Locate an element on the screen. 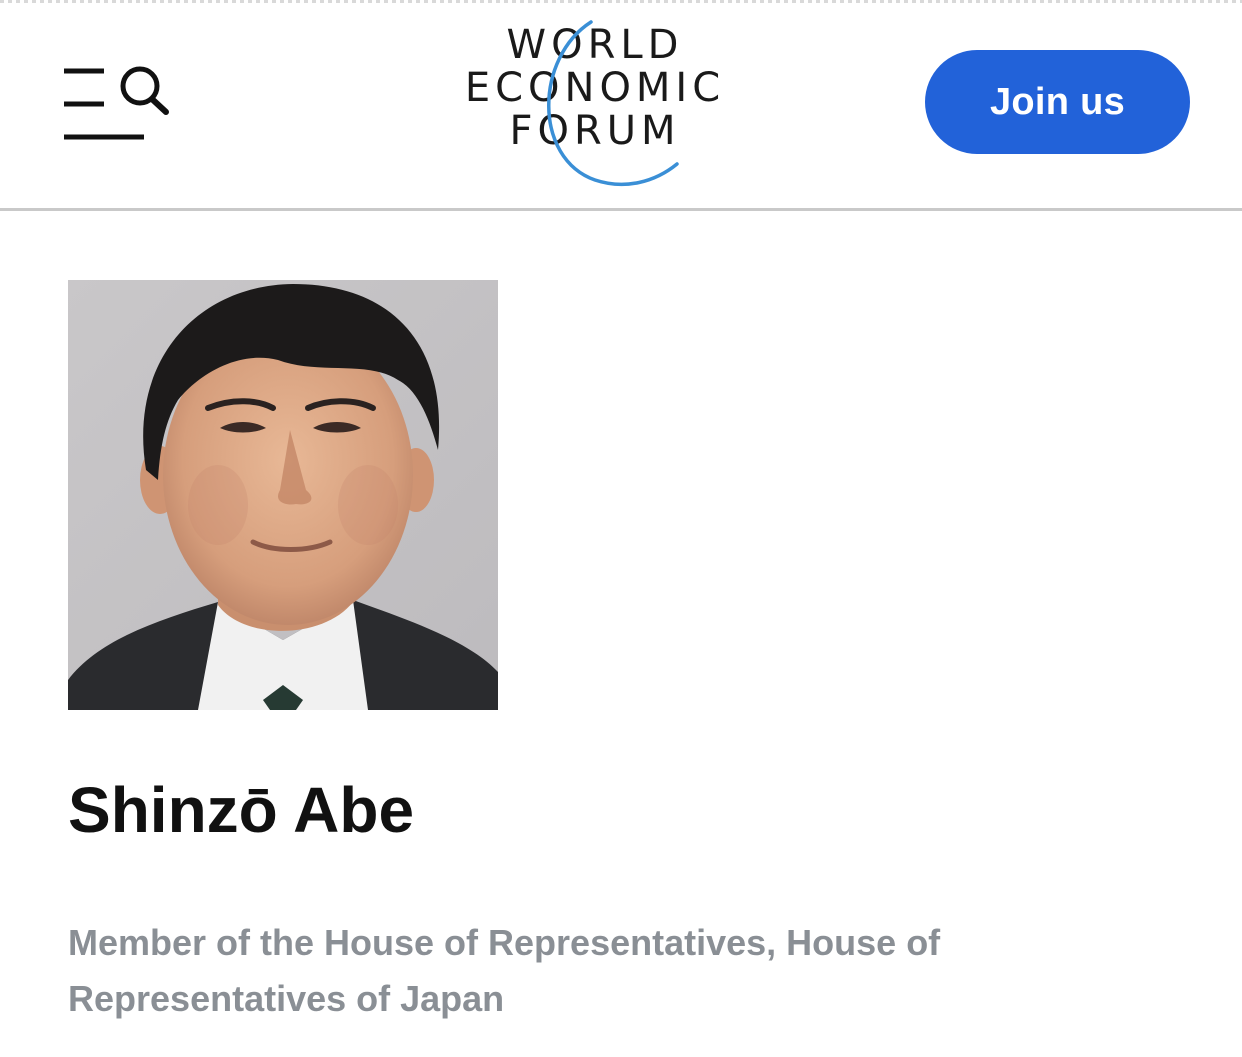 The image size is (1242, 1057). join-us-button: Join us is located at coordinates (1057, 102).